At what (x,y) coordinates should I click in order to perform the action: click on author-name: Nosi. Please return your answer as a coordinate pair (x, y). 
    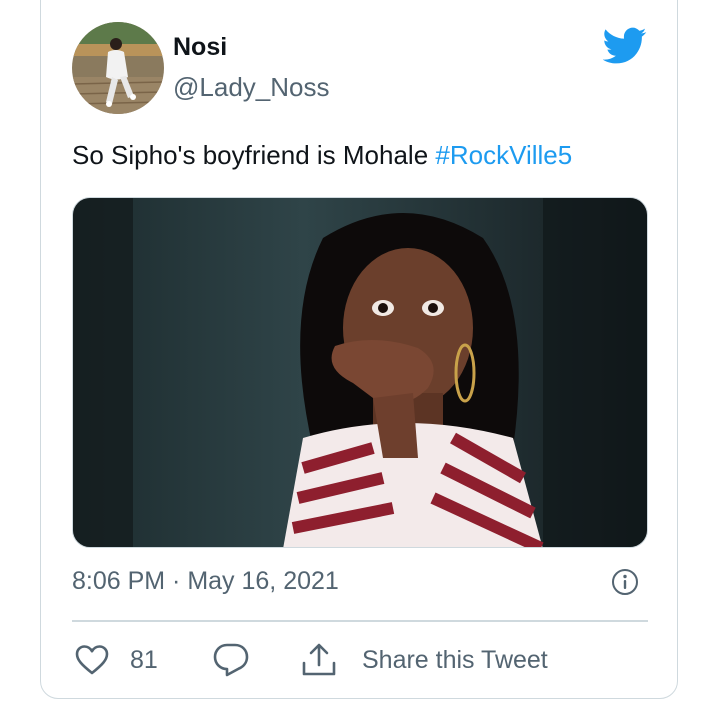
    Looking at the image, I should click on (200, 47).